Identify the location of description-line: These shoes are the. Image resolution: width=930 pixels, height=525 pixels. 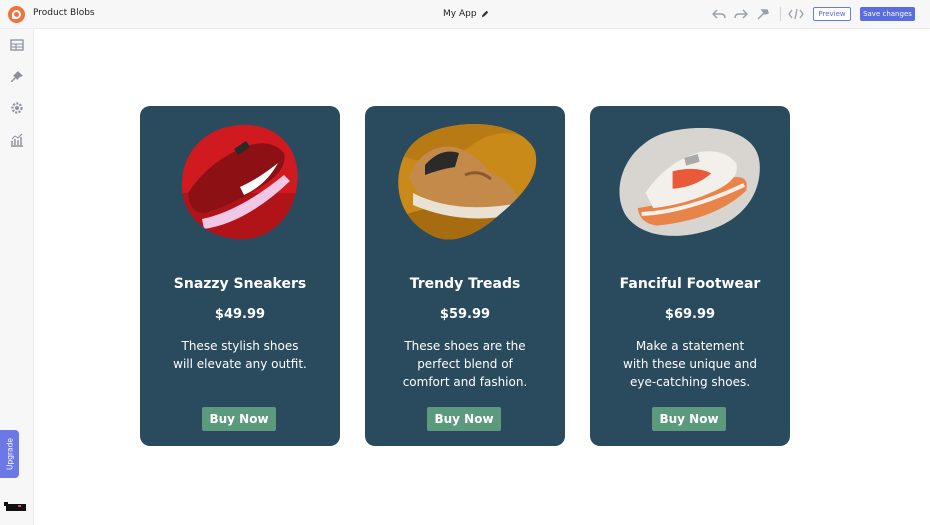
(465, 346).